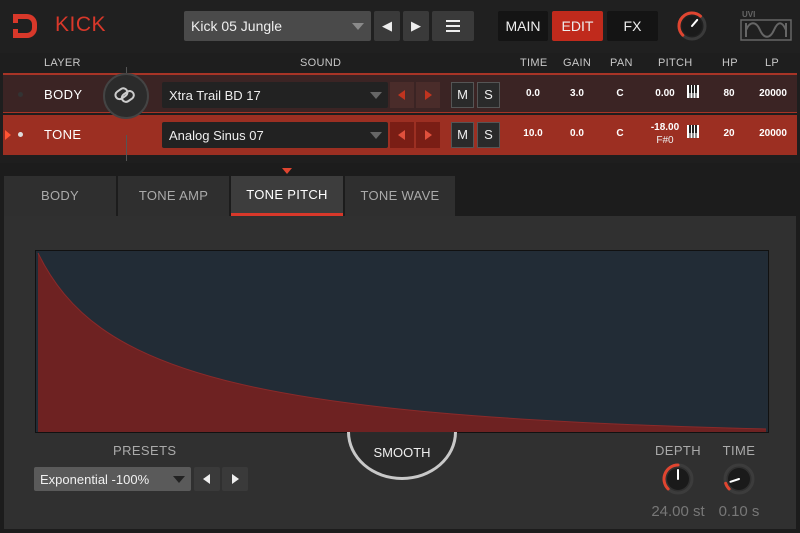  I want to click on active-tab-indicator-icon, so click(287, 171).